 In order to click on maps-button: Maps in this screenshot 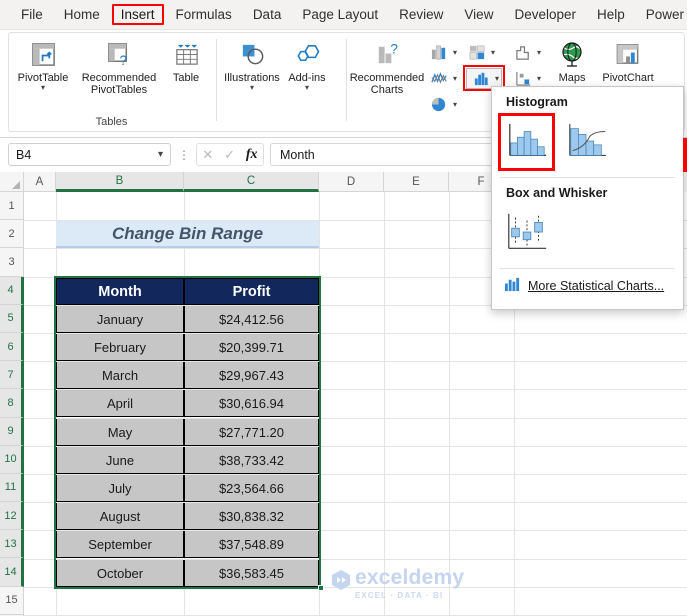, I will do `click(572, 58)`.